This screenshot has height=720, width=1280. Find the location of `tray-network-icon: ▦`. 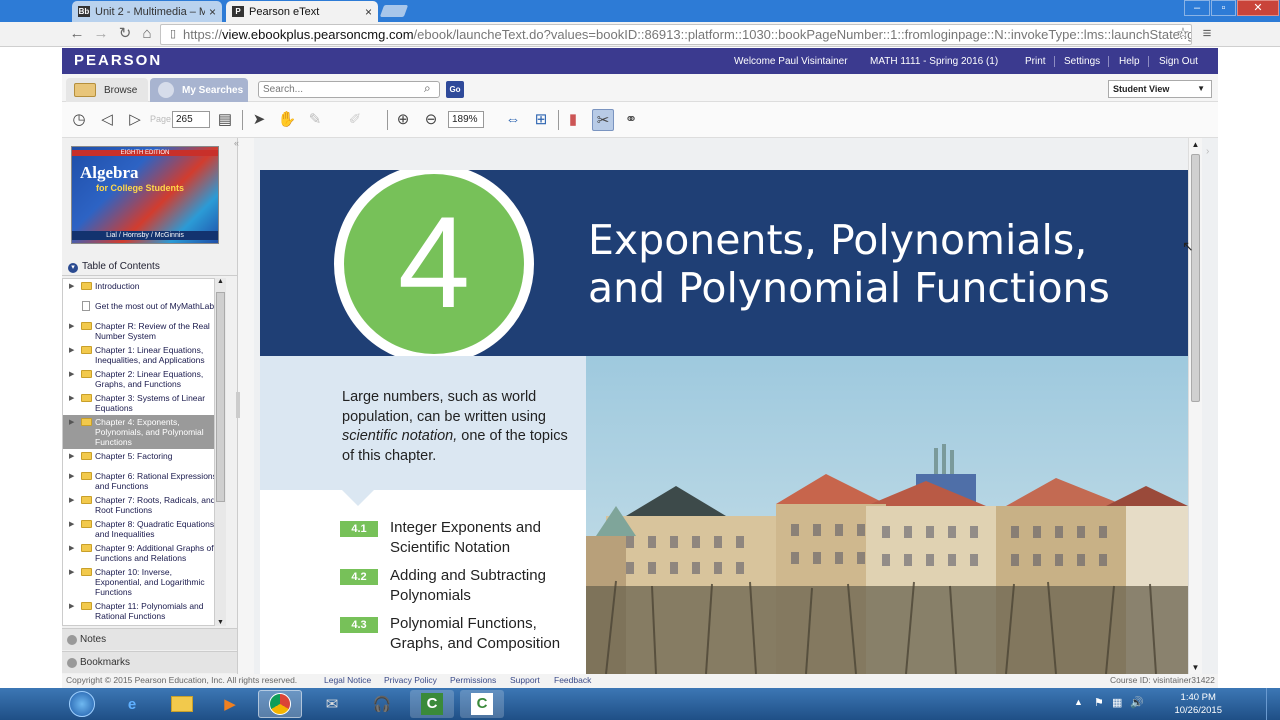

tray-network-icon: ▦ is located at coordinates (1117, 702).